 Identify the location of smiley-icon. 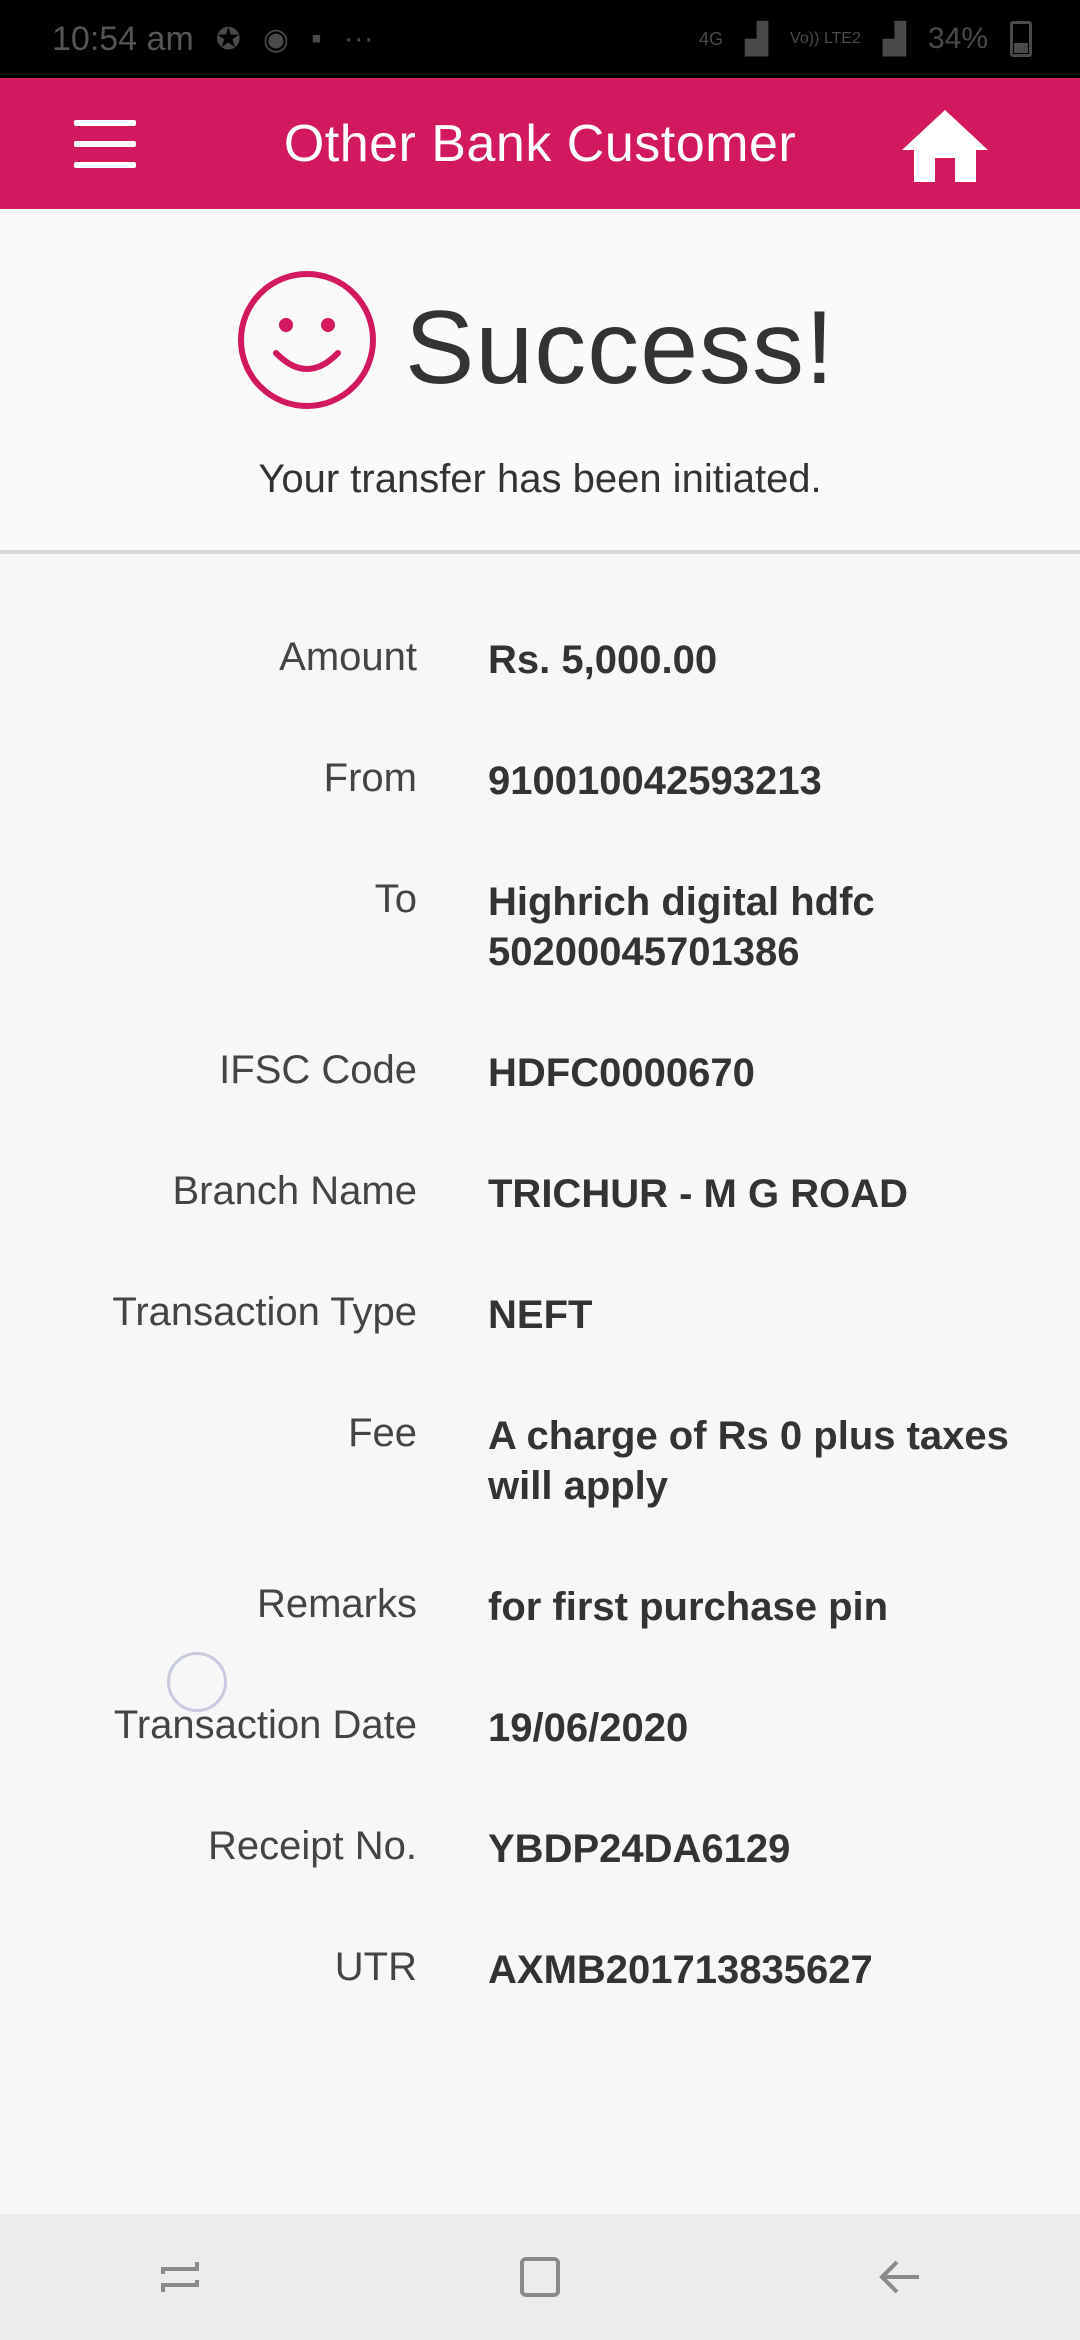
(307, 340).